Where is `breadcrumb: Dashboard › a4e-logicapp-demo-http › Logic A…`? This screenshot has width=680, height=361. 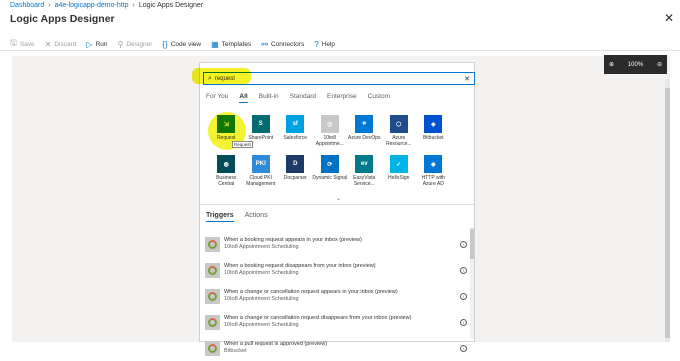 breadcrumb: Dashboard › a4e-logicapp-demo-http › Logic A… is located at coordinates (106, 5).